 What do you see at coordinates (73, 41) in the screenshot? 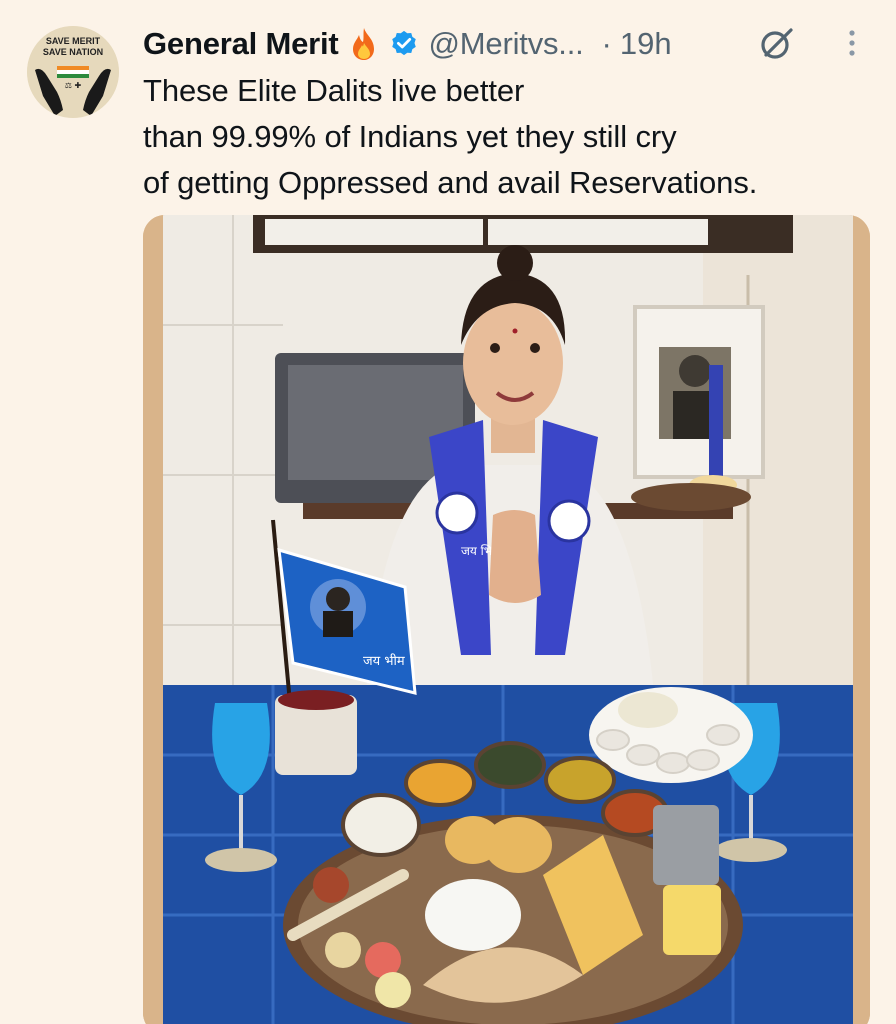
I see `avatar-text-1: SAVE MERIT` at bounding box center [73, 41].